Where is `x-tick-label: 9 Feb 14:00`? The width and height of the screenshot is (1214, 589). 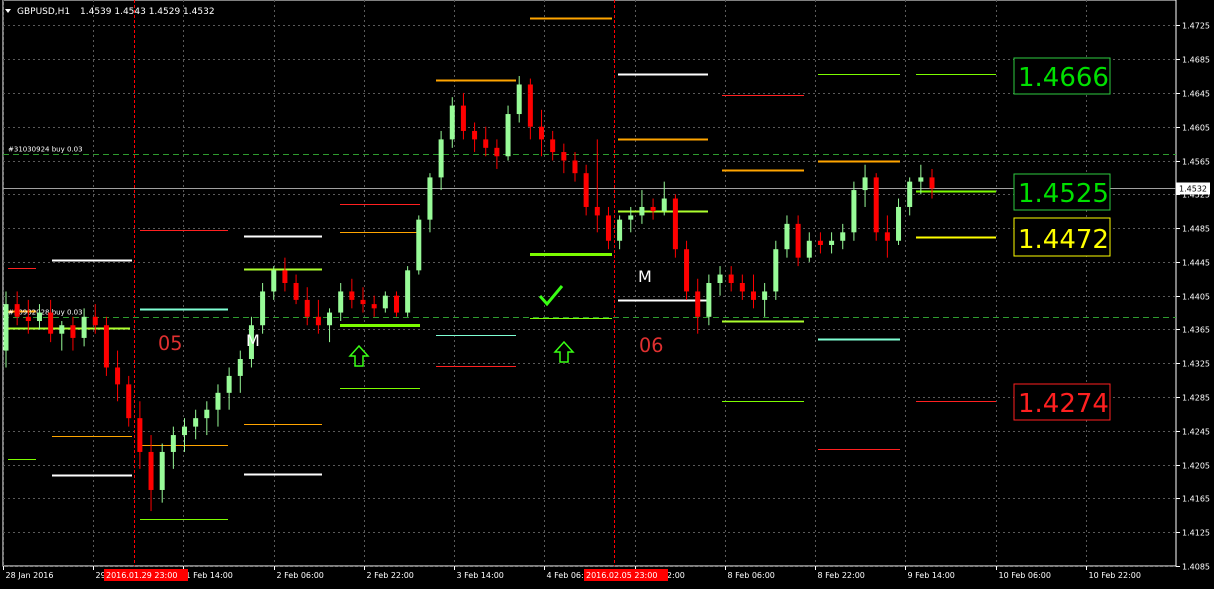
x-tick-label: 9 Feb 14:00 is located at coordinates (931, 575).